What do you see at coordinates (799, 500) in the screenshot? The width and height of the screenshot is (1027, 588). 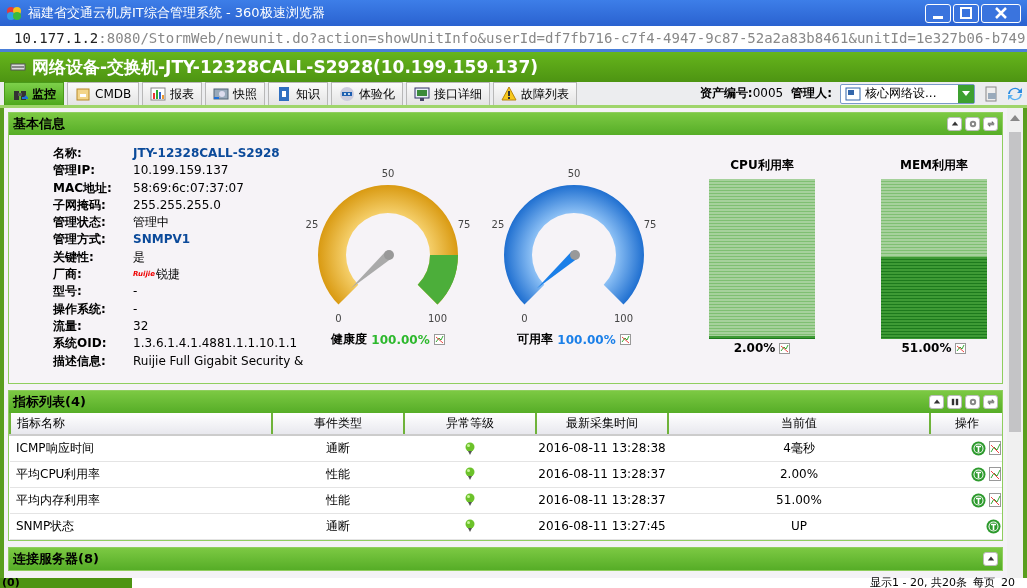 I see `table-cell: 51.00%` at bounding box center [799, 500].